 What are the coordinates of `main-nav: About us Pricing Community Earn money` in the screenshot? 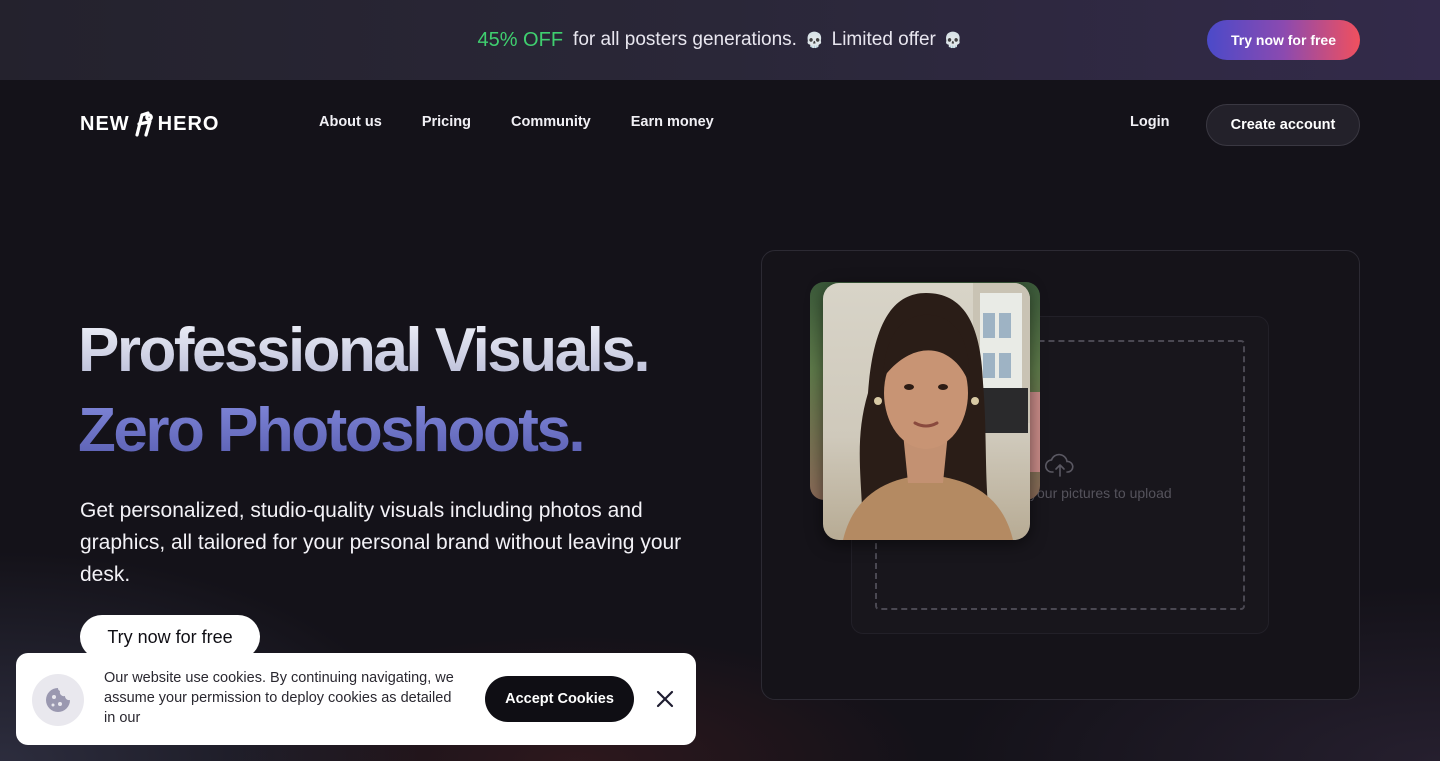 It's located at (516, 122).